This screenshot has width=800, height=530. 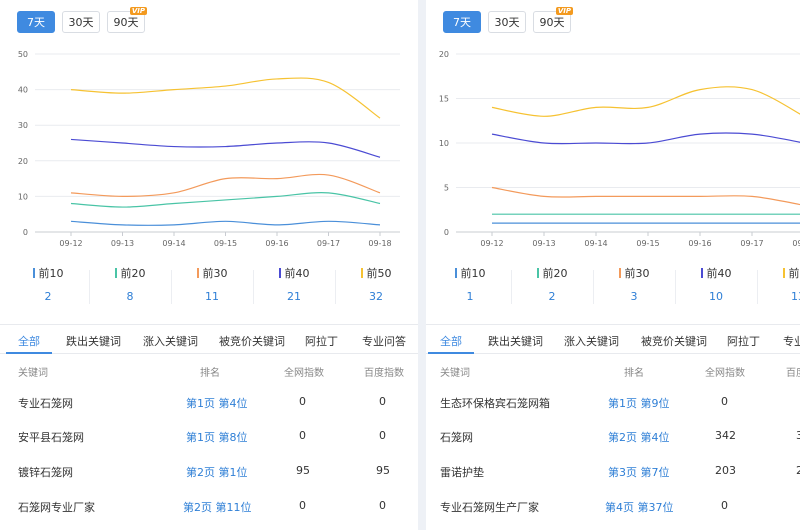 What do you see at coordinates (639, 507) in the screenshot?
I see `rank-link: 第4页 第37位` at bounding box center [639, 507].